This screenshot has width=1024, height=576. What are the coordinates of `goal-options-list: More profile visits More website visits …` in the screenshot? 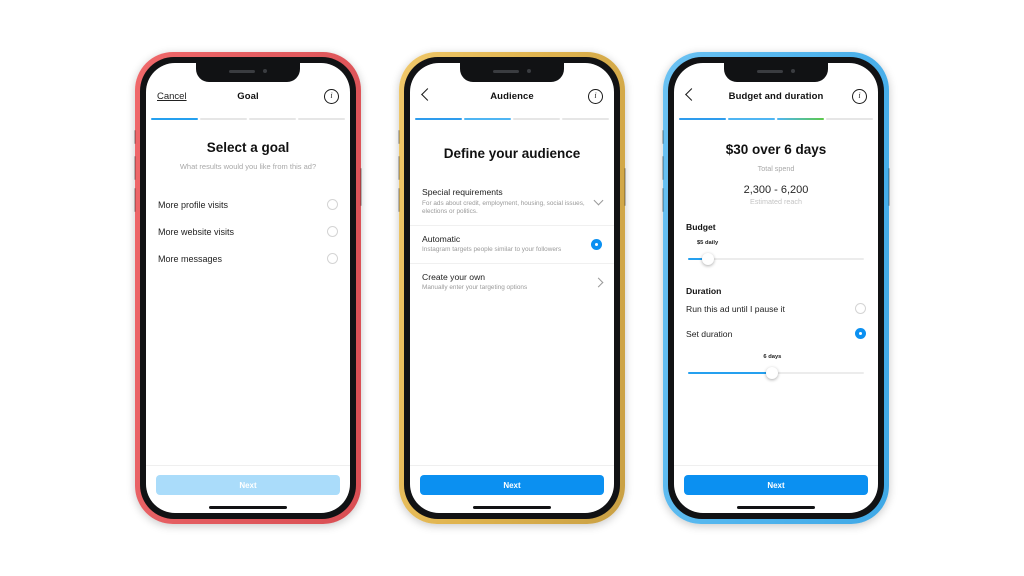 It's located at (248, 231).